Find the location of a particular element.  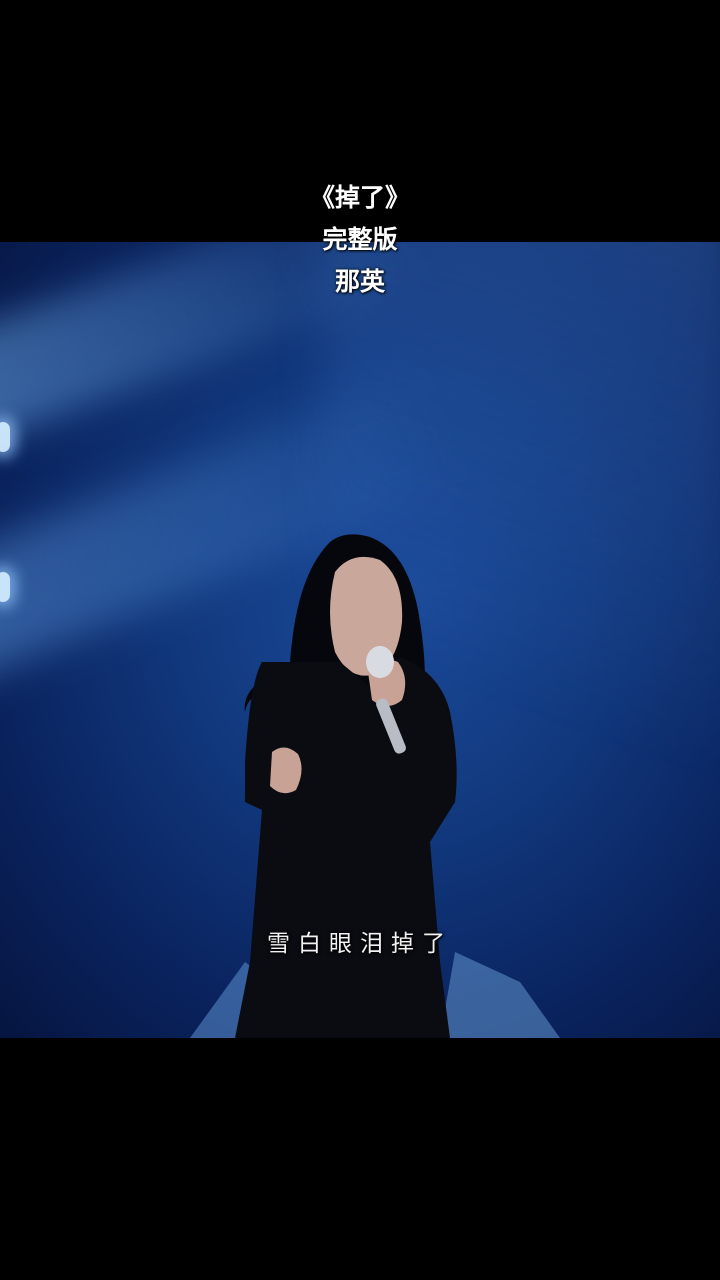

video-title: 《掉了》 is located at coordinates (359, 197).